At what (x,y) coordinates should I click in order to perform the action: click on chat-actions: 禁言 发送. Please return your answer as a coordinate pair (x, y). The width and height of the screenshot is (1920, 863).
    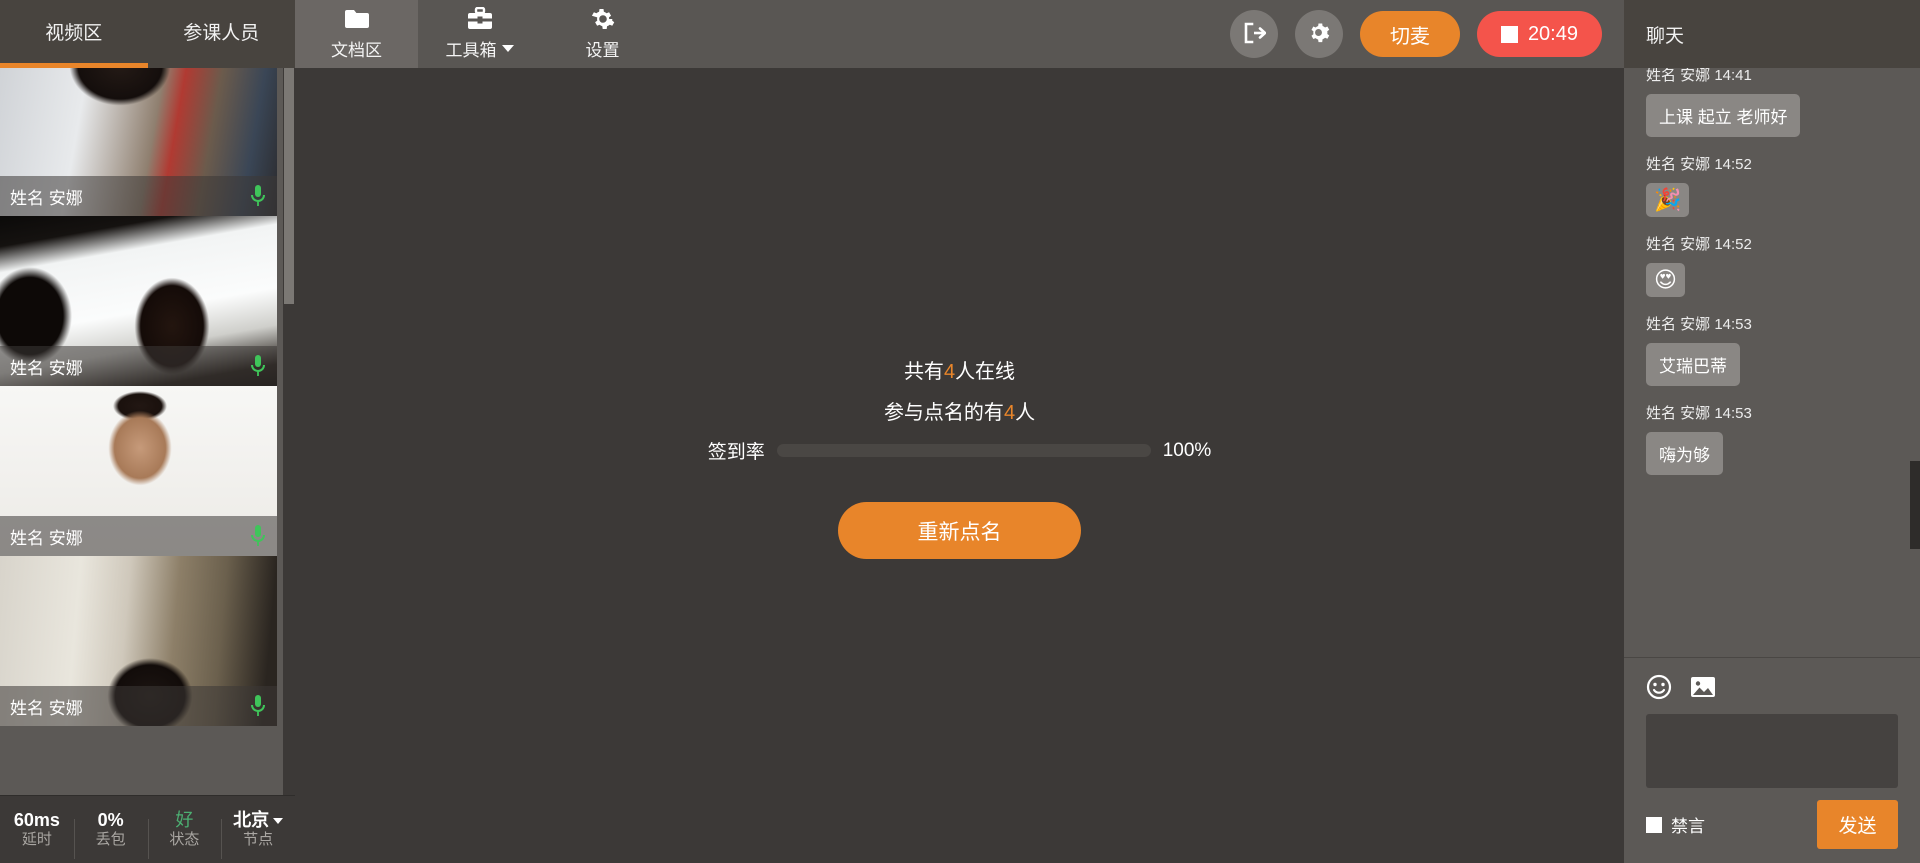
    Looking at the image, I should click on (1772, 824).